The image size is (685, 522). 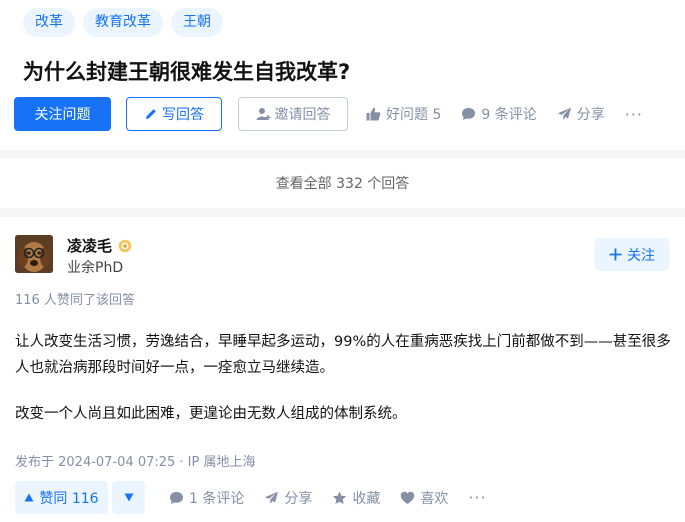 I want to click on avatar, so click(x=34, y=254).